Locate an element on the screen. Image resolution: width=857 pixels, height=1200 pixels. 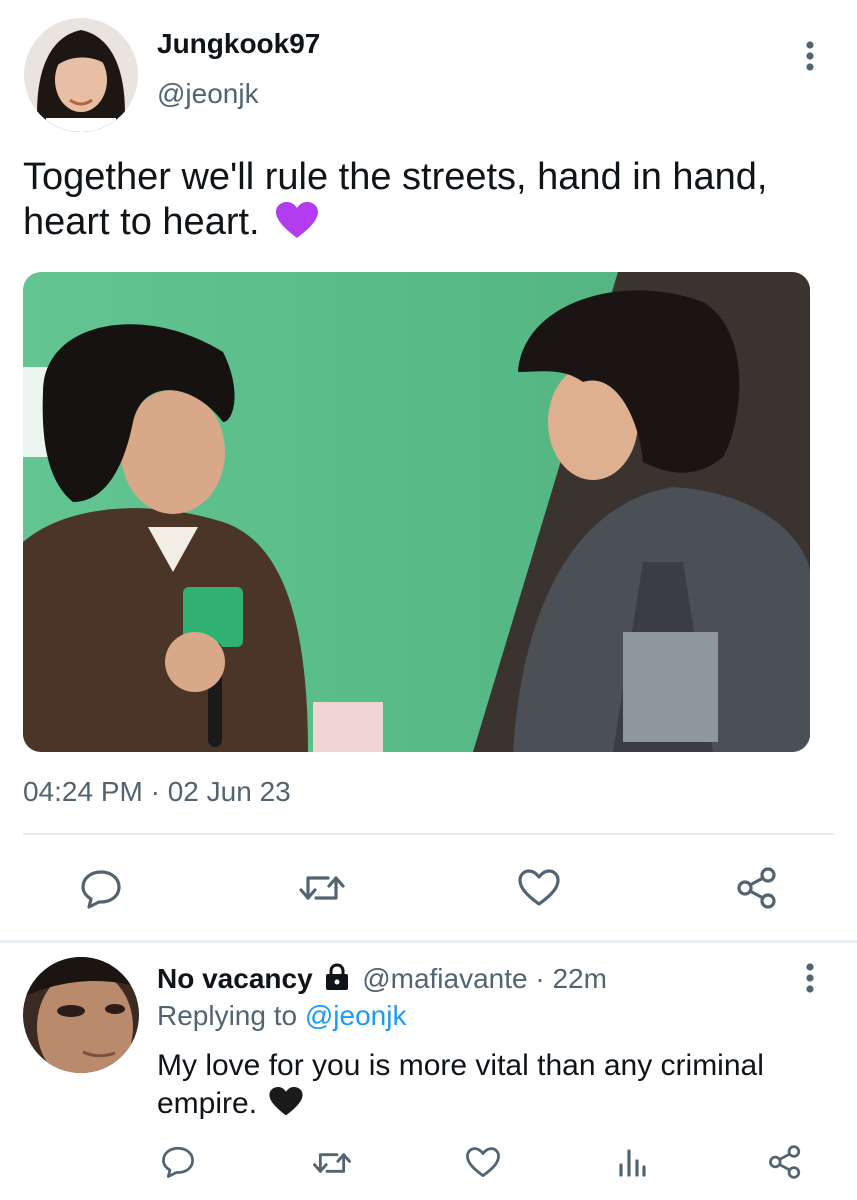
tweet-text-line-2: heart to heart. is located at coordinates (428, 225).